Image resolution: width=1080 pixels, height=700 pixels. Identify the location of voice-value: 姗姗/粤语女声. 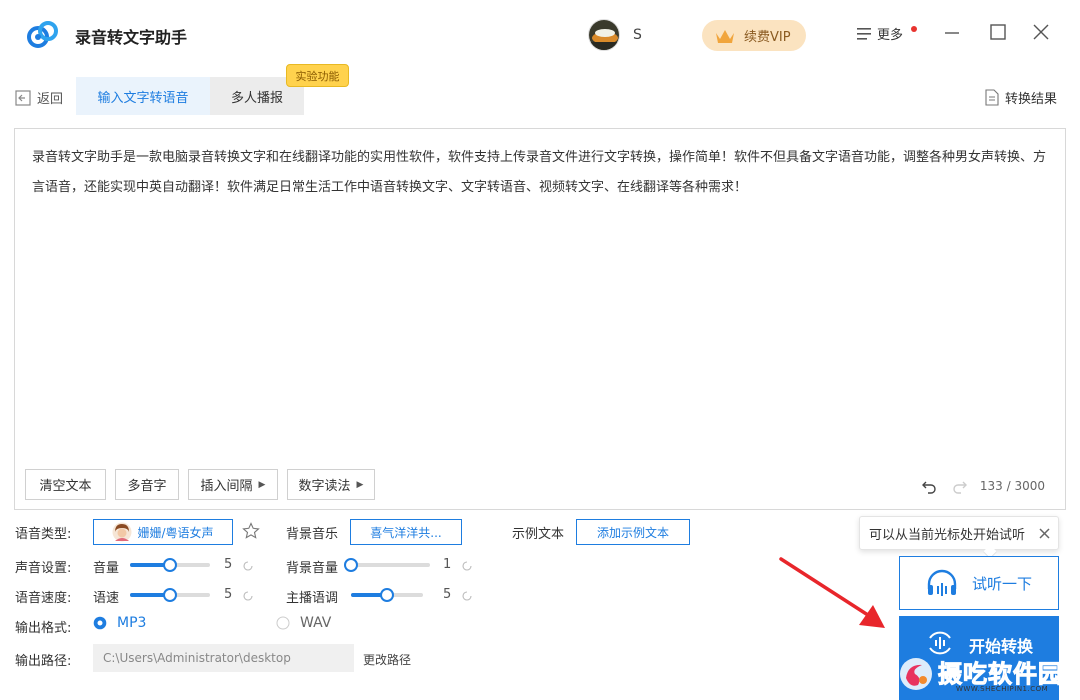
(175, 532).